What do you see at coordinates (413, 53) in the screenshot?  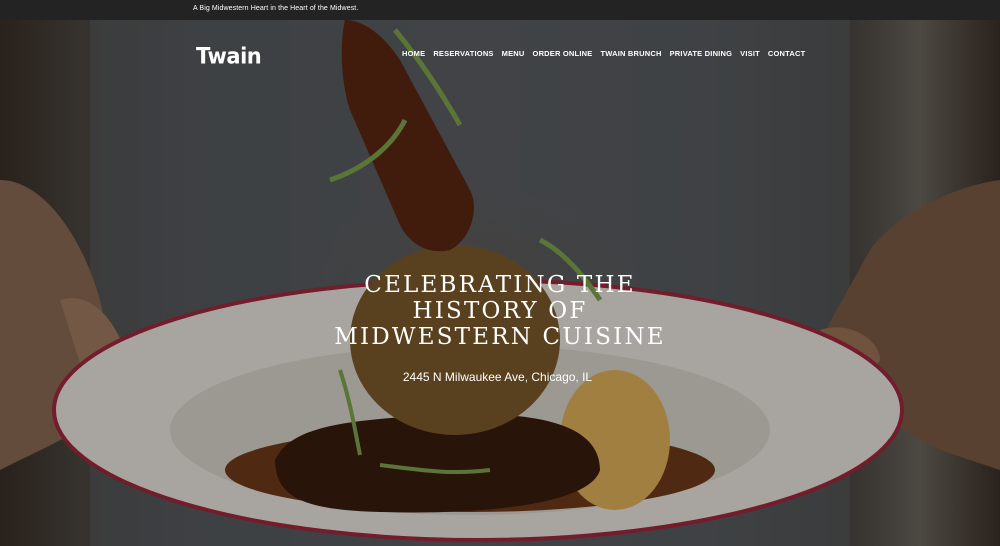 I see `nav-home: HOME` at bounding box center [413, 53].